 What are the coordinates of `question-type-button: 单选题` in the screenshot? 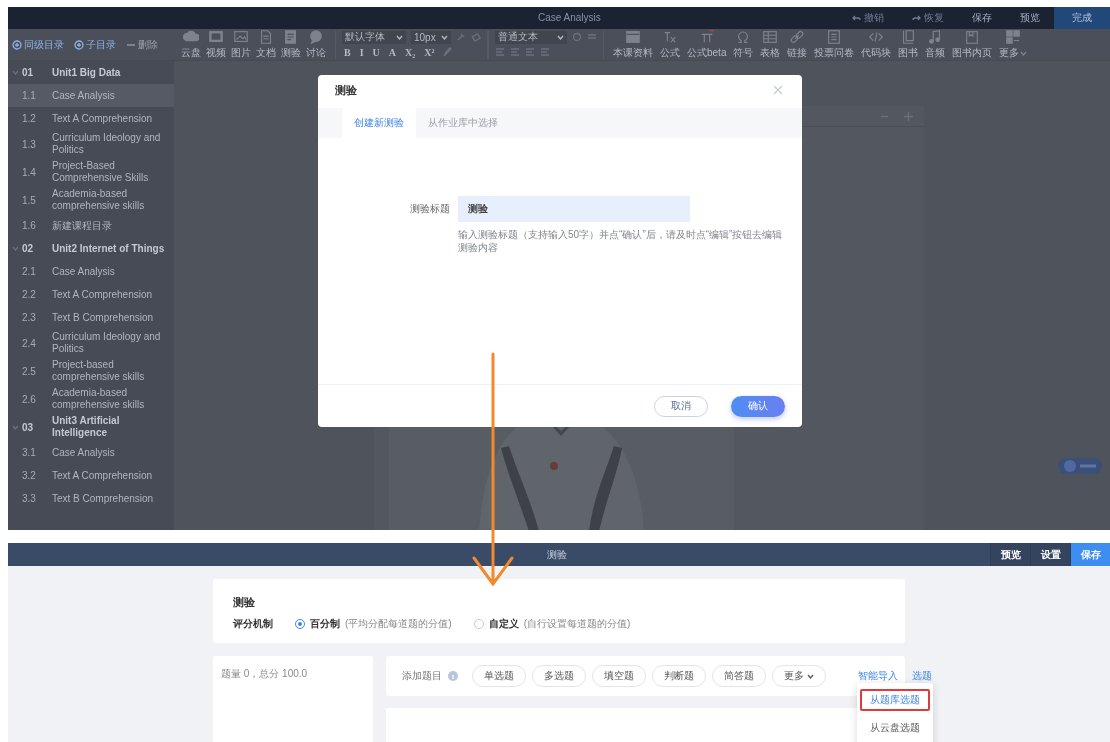 It's located at (499, 676).